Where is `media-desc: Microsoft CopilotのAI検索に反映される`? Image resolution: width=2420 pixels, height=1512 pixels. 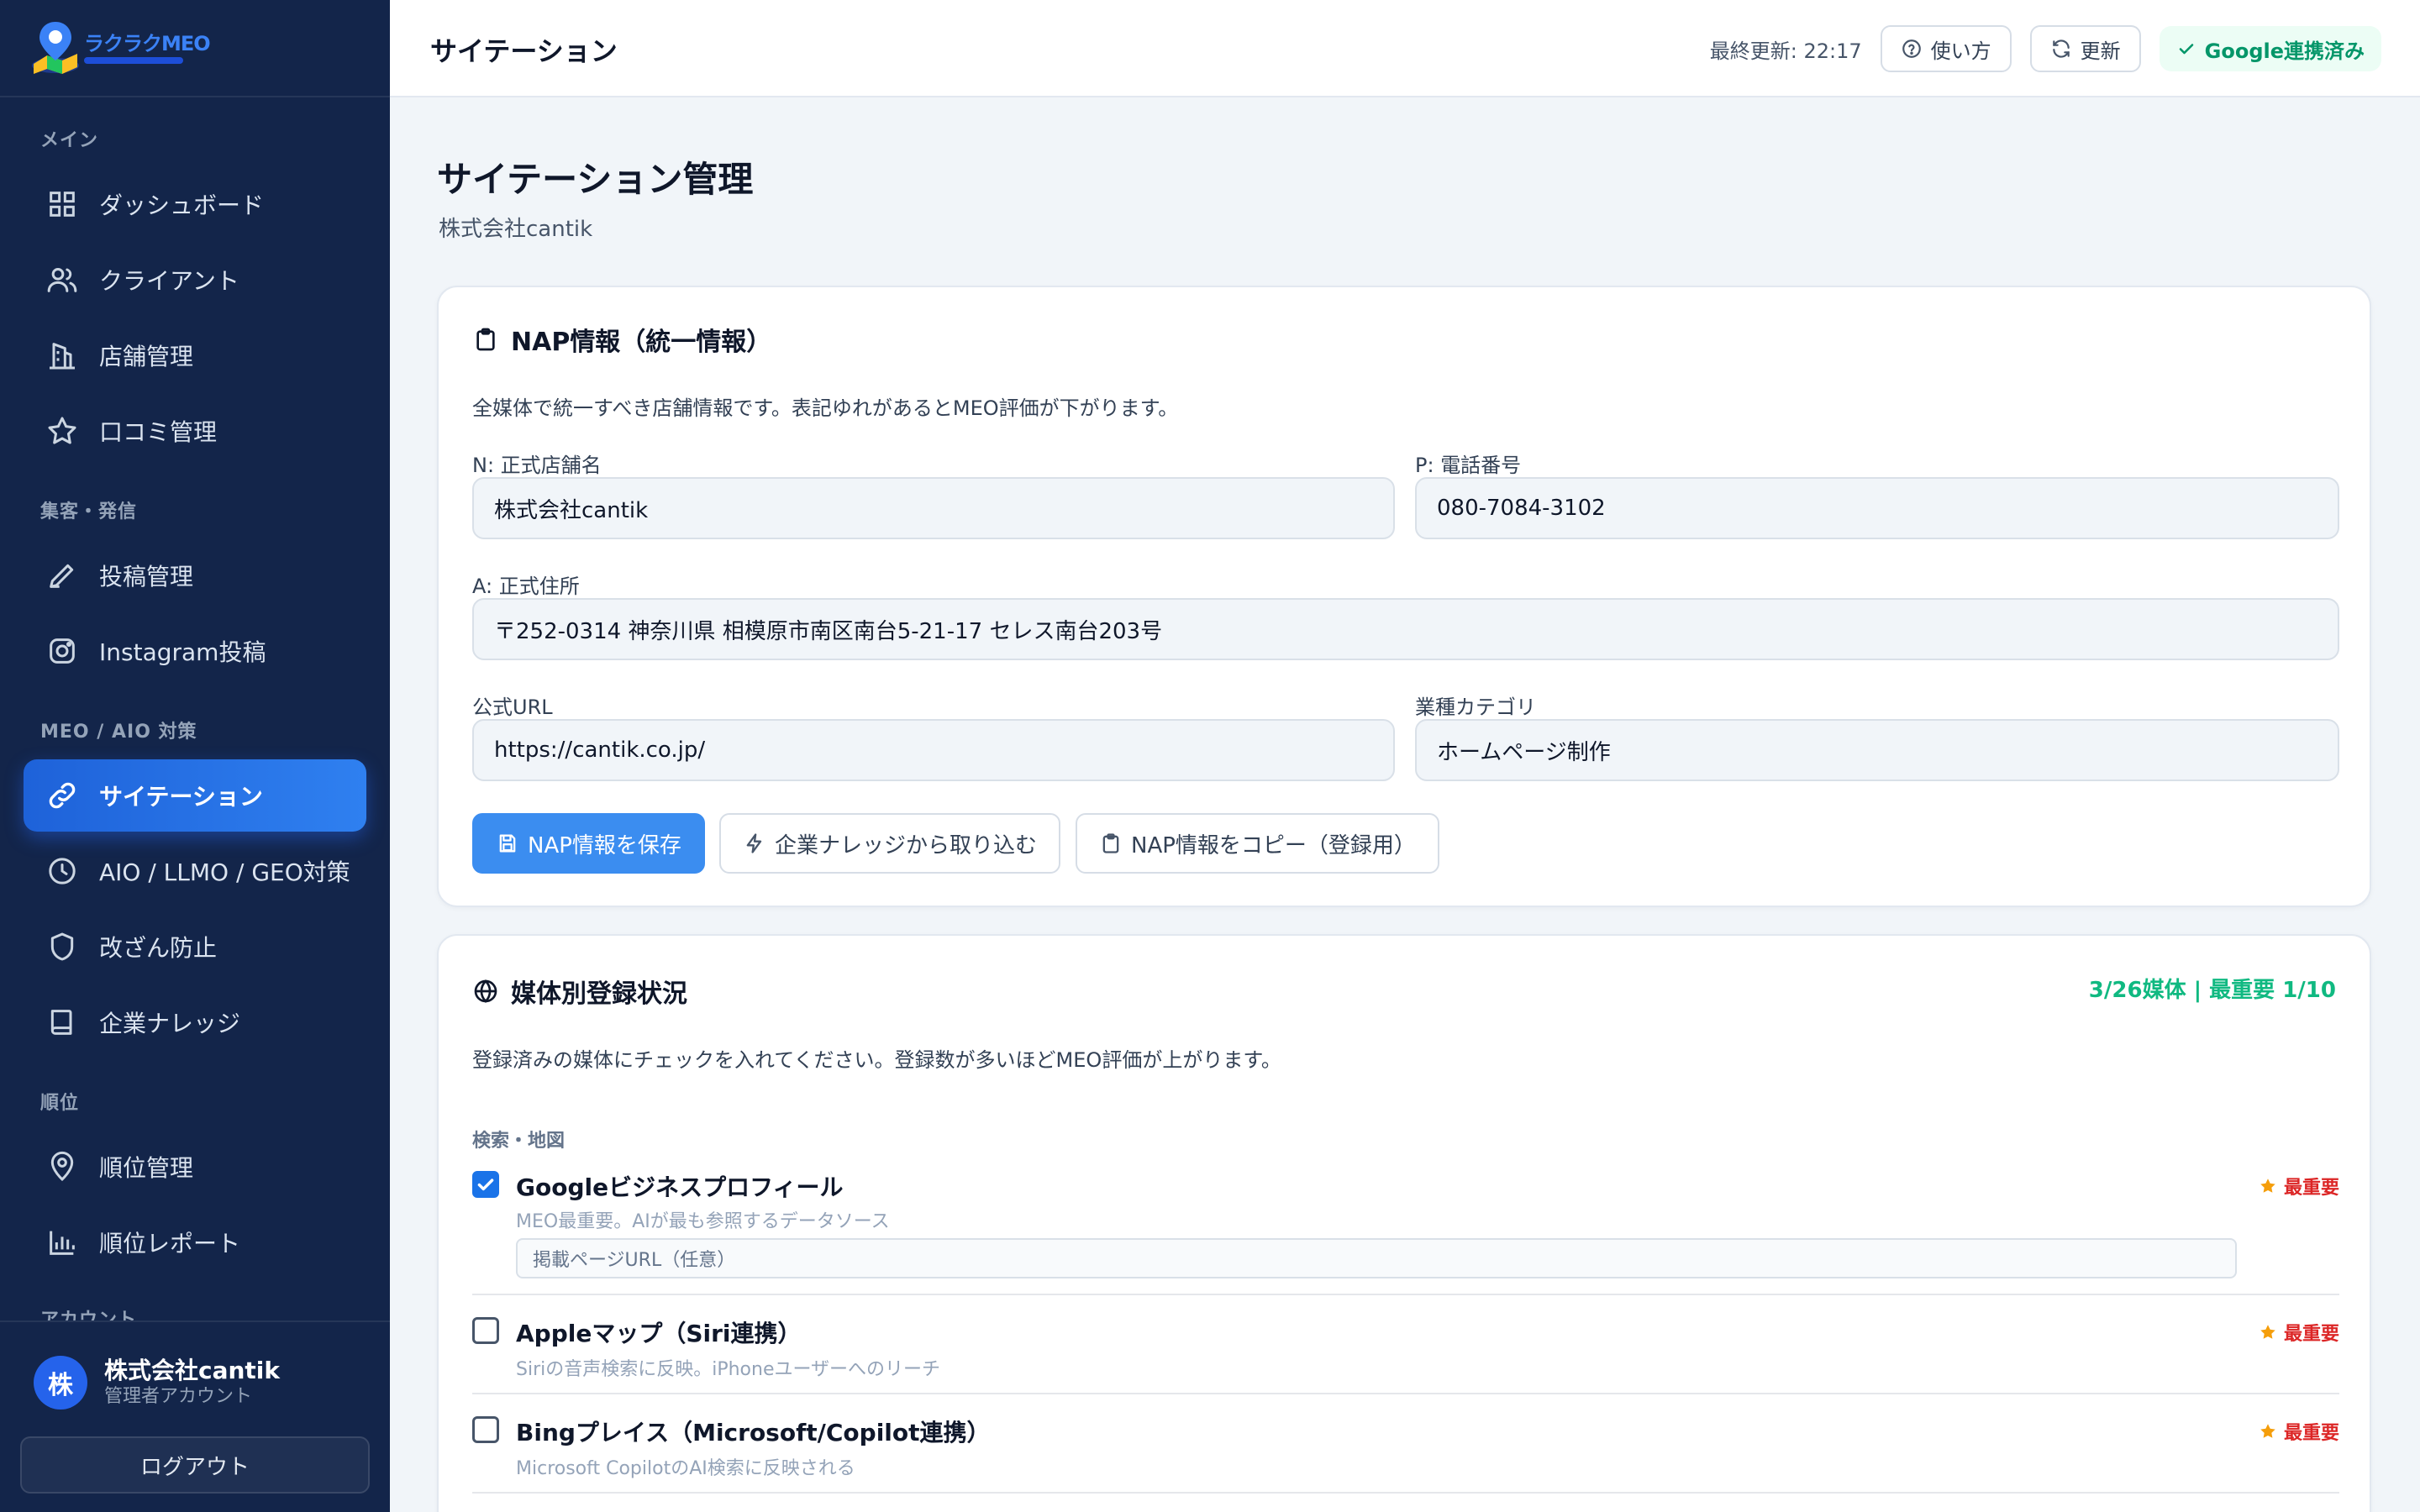 media-desc: Microsoft CopilotのAI検索に反映される is located at coordinates (686, 1468).